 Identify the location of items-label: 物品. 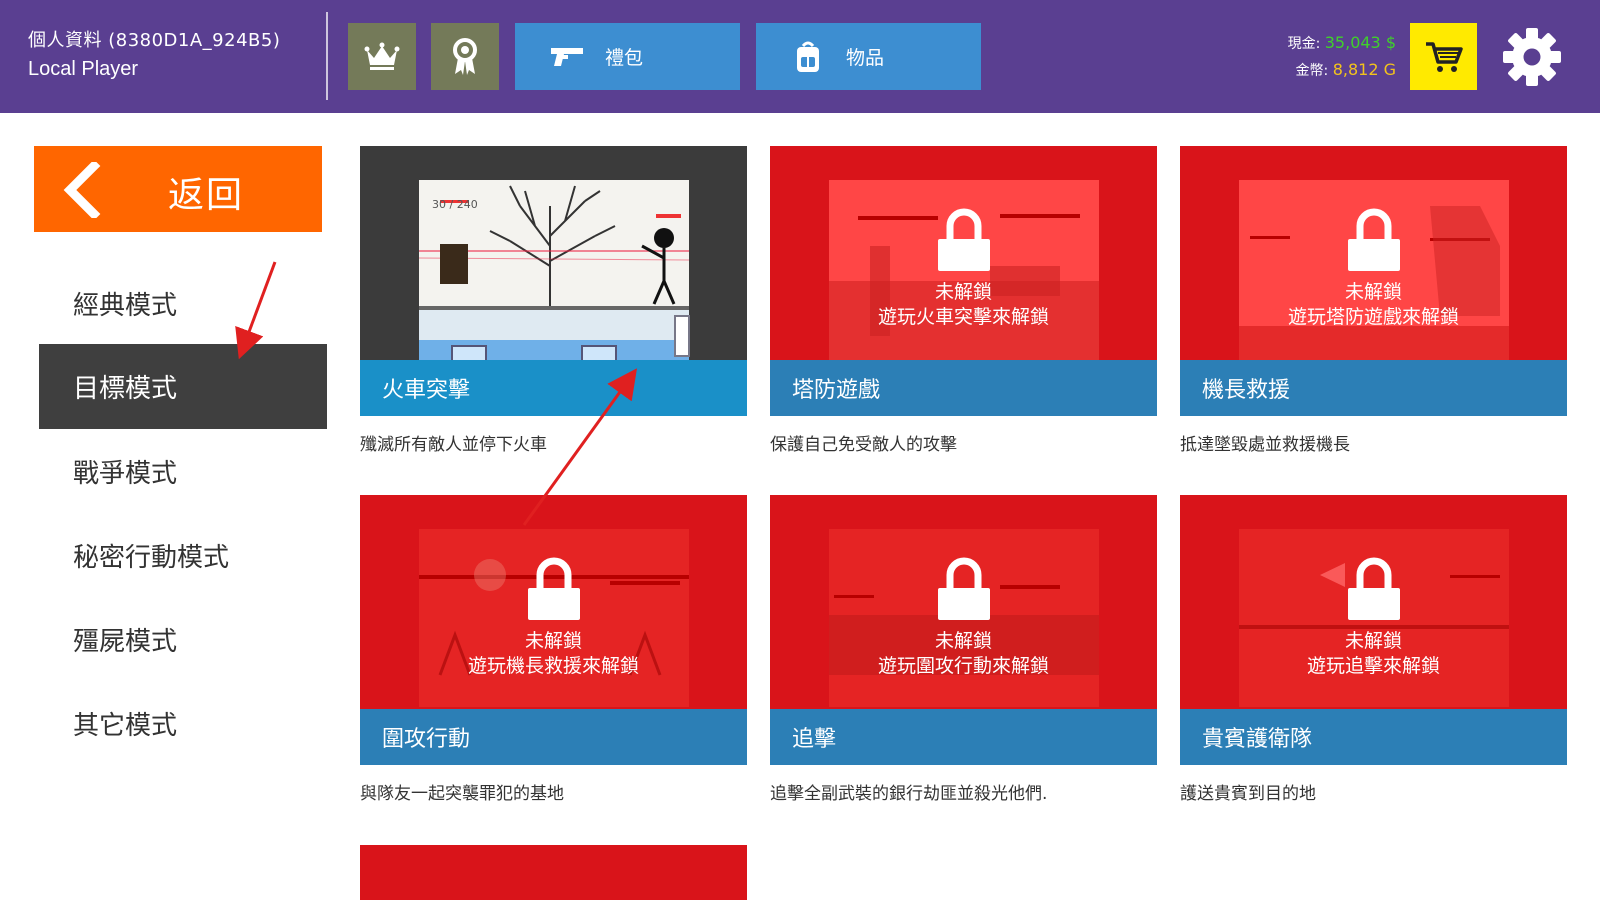
(865, 58).